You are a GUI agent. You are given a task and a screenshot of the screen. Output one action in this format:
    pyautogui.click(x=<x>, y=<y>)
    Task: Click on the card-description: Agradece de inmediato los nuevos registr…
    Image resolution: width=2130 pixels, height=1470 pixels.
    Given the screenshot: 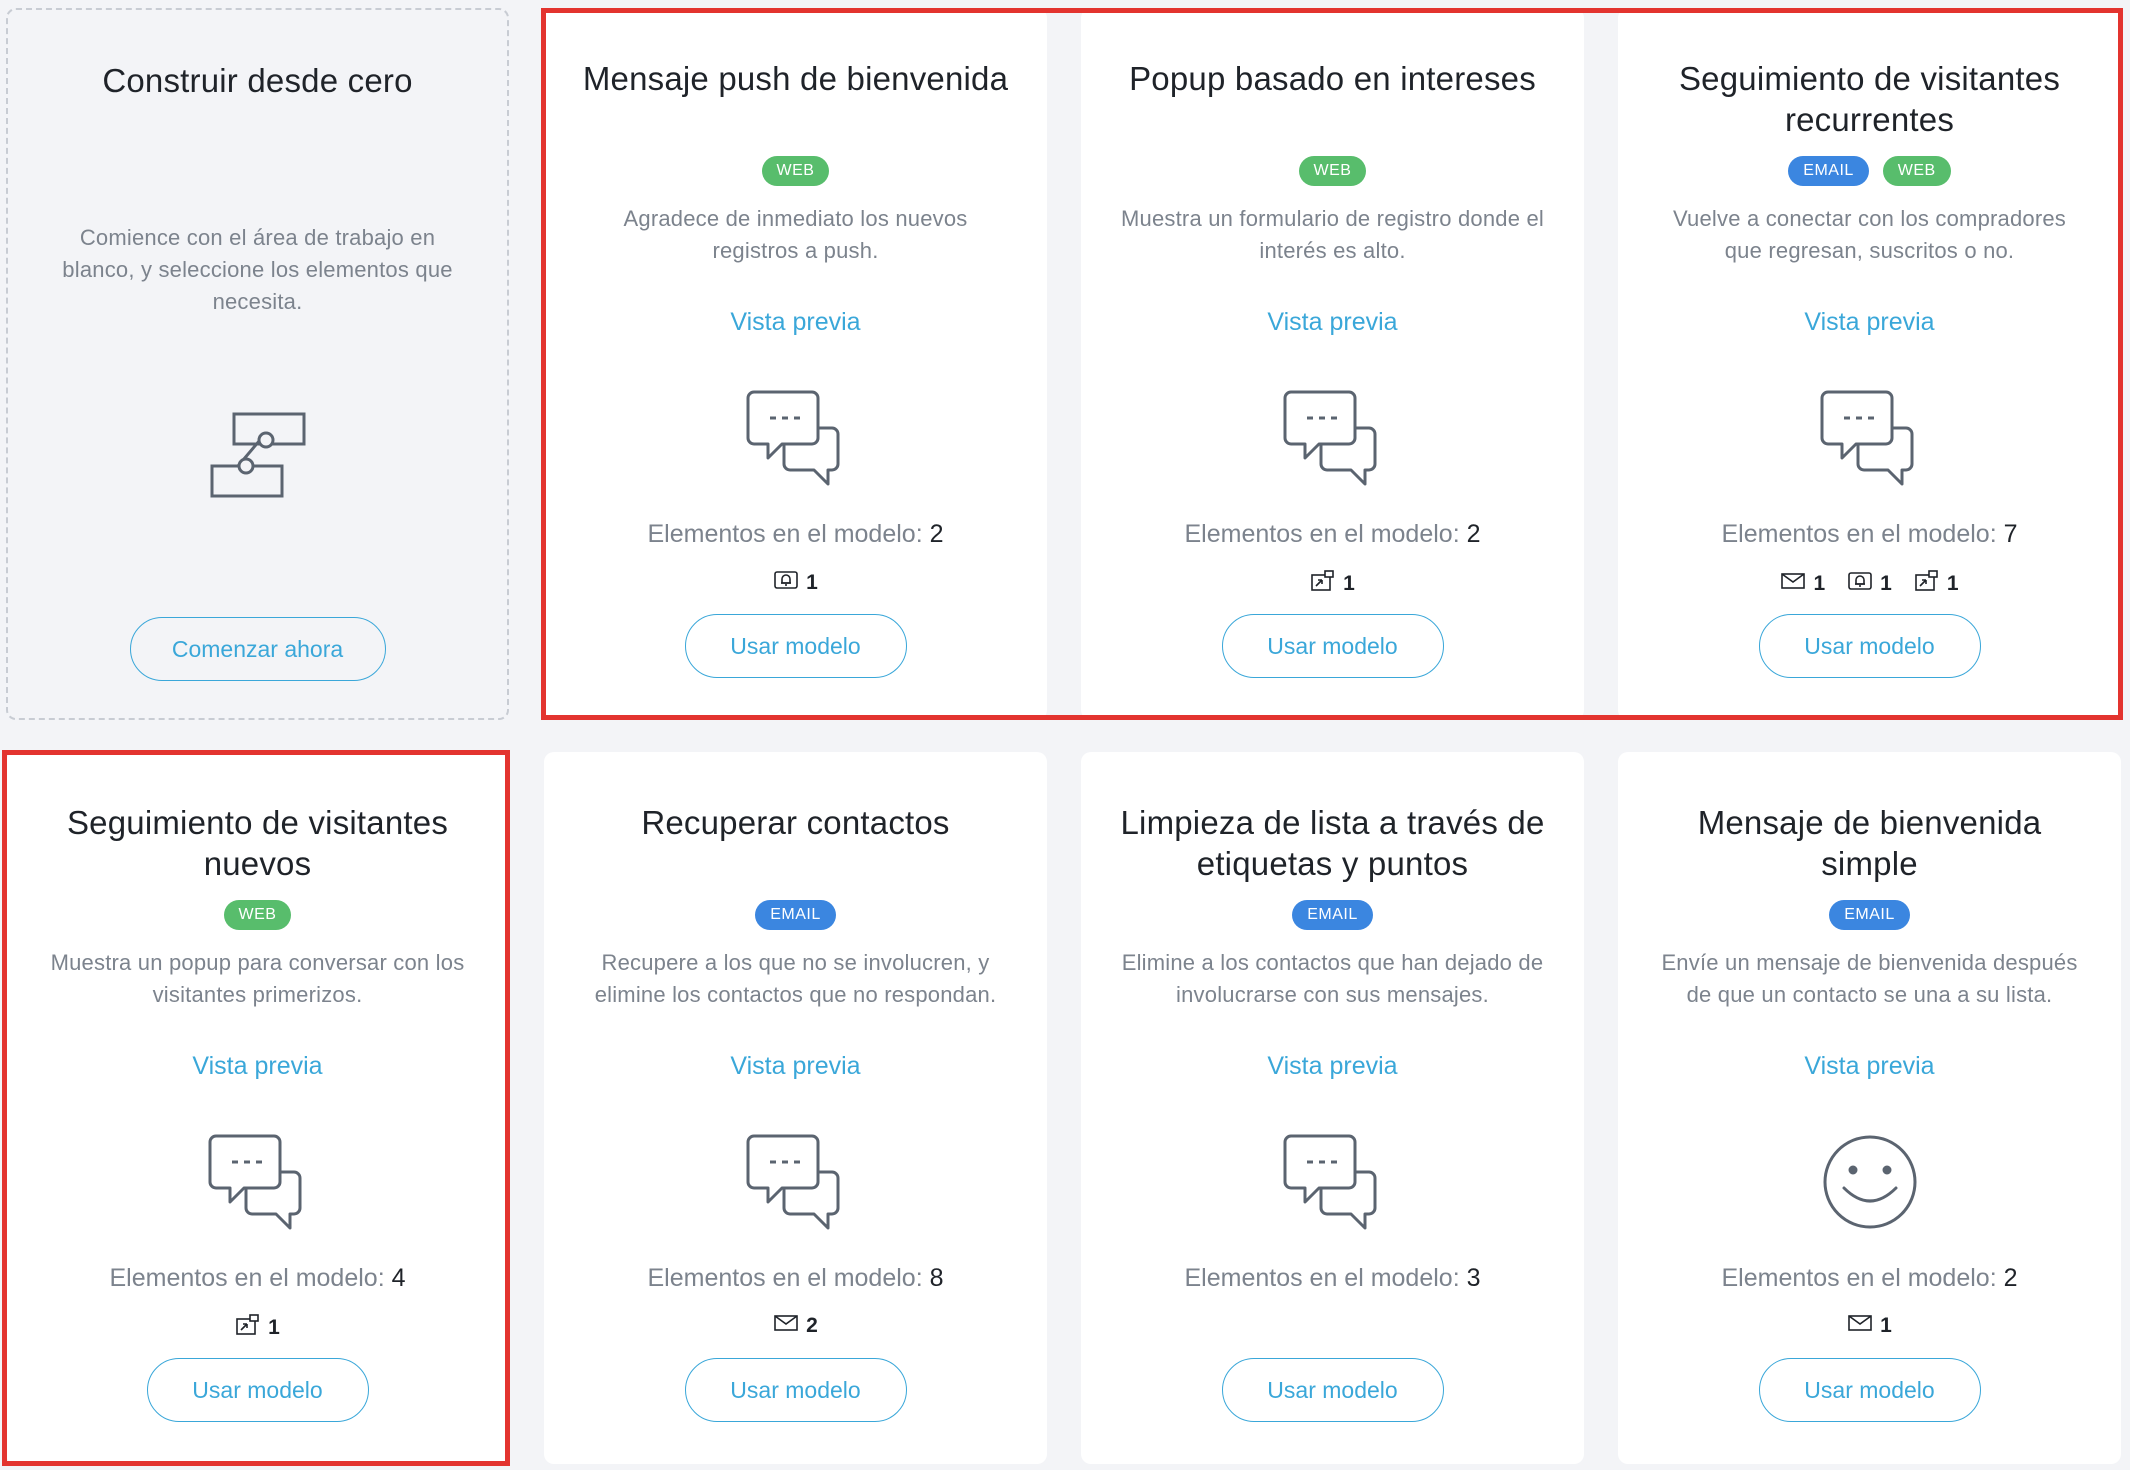 What is the action you would take?
    pyautogui.click(x=795, y=234)
    